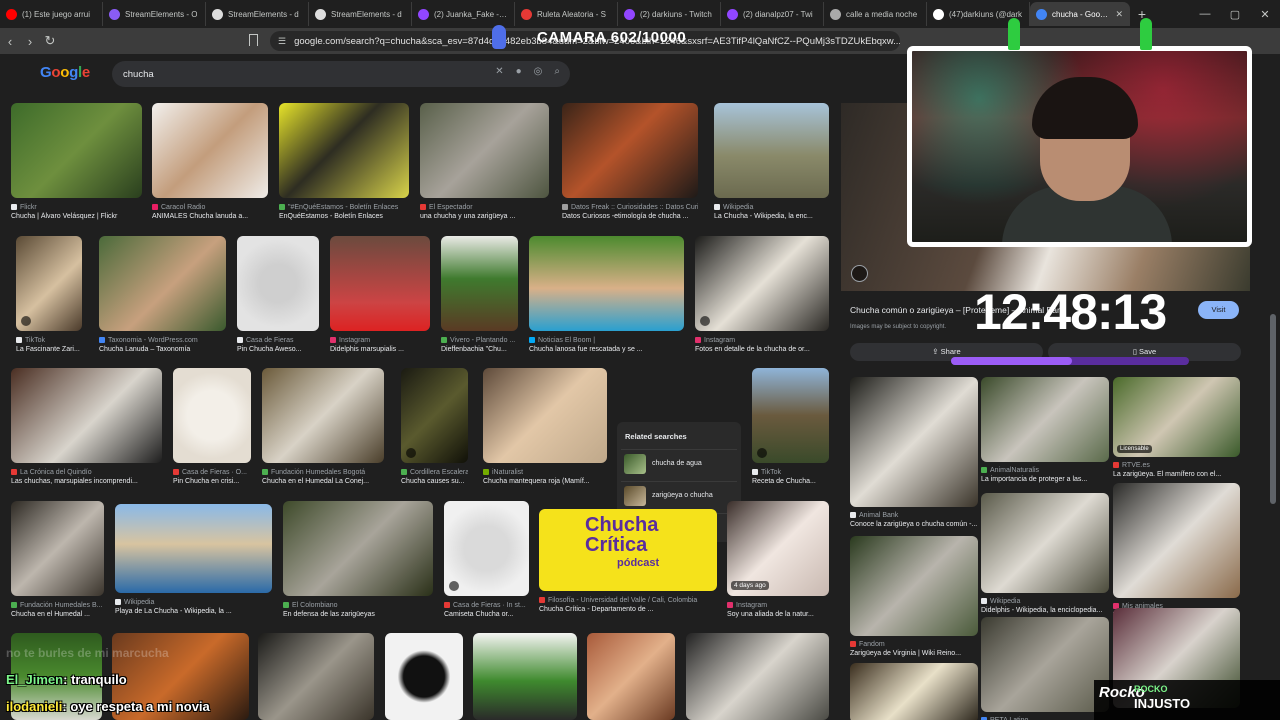  Describe the element at coordinates (1045, 470) in the screenshot. I see `result-source: AnimalNaturalis` at that location.